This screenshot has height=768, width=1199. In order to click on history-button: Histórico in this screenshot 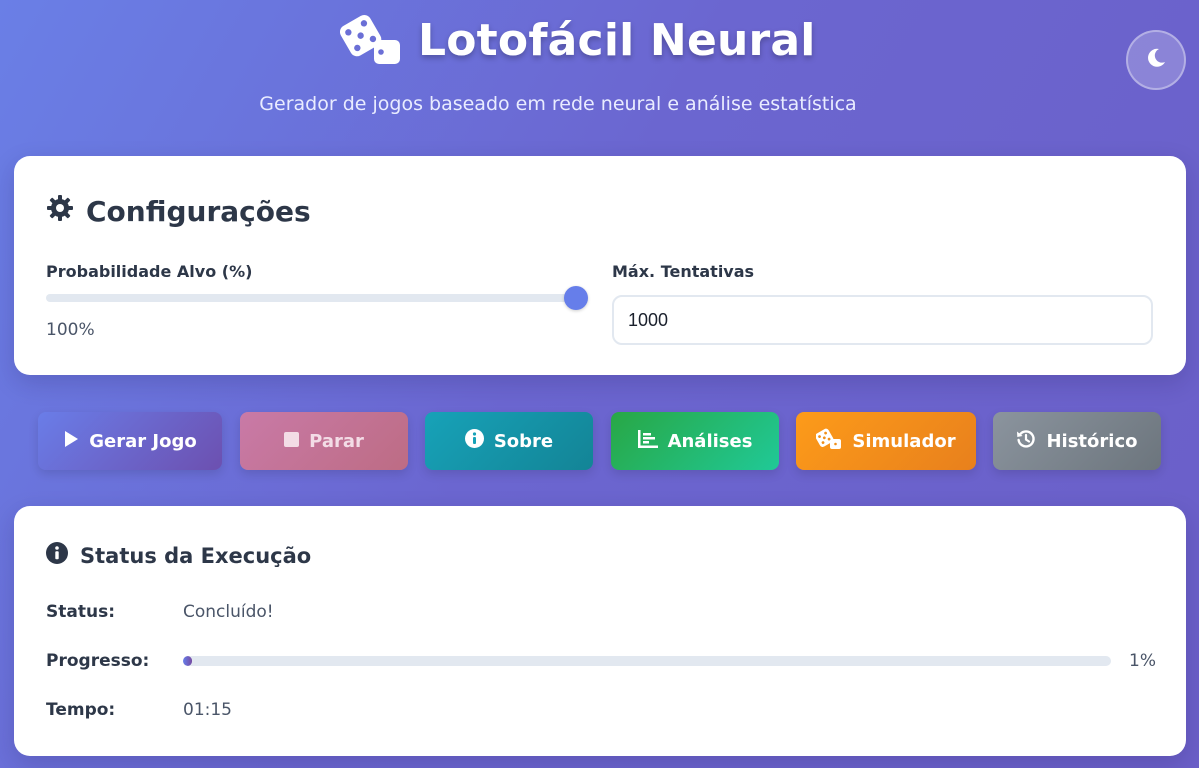, I will do `click(1077, 441)`.